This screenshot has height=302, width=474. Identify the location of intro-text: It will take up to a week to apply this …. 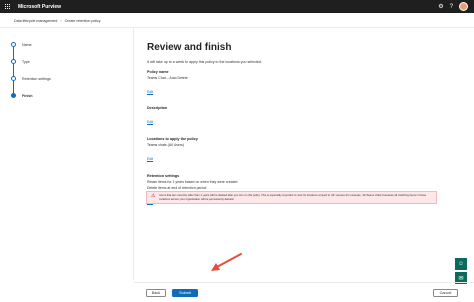
(204, 62).